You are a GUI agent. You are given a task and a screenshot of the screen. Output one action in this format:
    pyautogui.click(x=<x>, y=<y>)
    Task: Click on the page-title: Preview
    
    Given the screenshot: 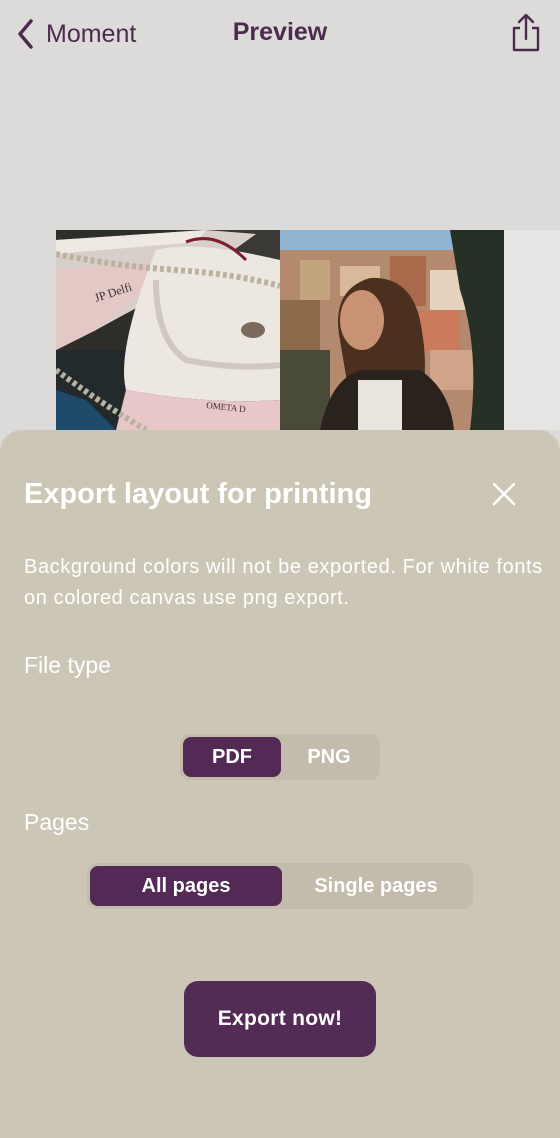 What is the action you would take?
    pyautogui.click(x=280, y=32)
    